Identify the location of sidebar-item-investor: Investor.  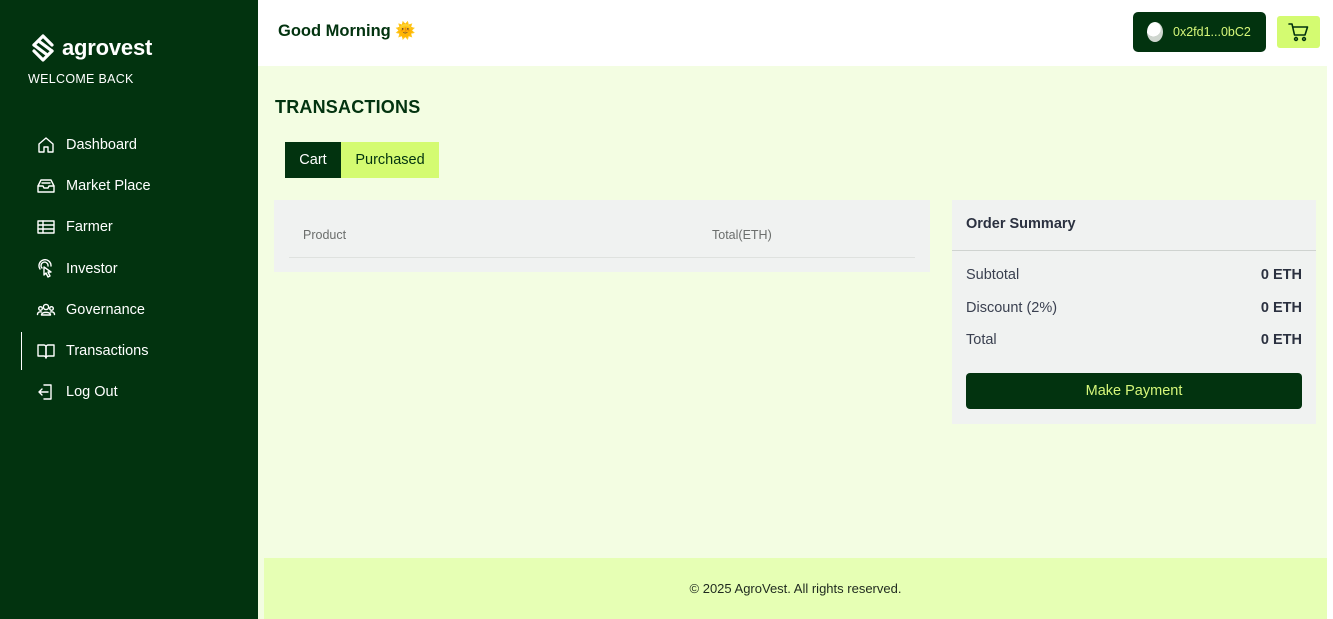
(129, 268).